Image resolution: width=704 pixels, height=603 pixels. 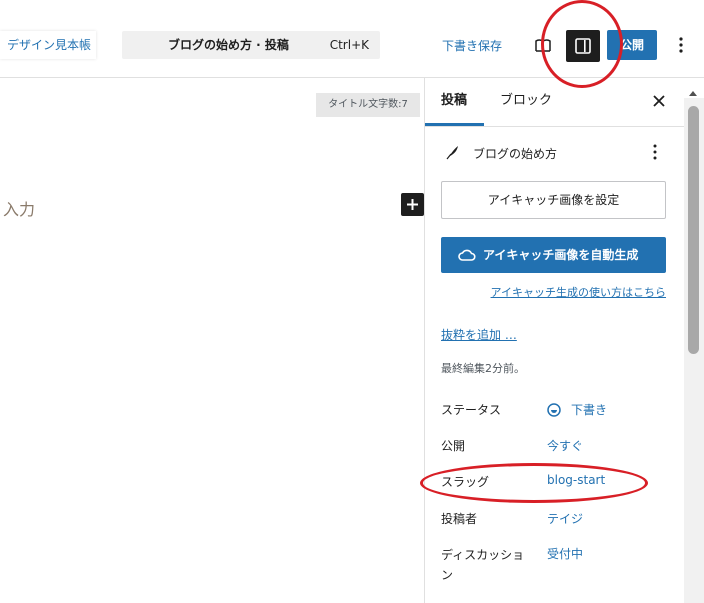 What do you see at coordinates (561, 255) in the screenshot?
I see `auto-generate-label: アイキャッチ画像を自動生成` at bounding box center [561, 255].